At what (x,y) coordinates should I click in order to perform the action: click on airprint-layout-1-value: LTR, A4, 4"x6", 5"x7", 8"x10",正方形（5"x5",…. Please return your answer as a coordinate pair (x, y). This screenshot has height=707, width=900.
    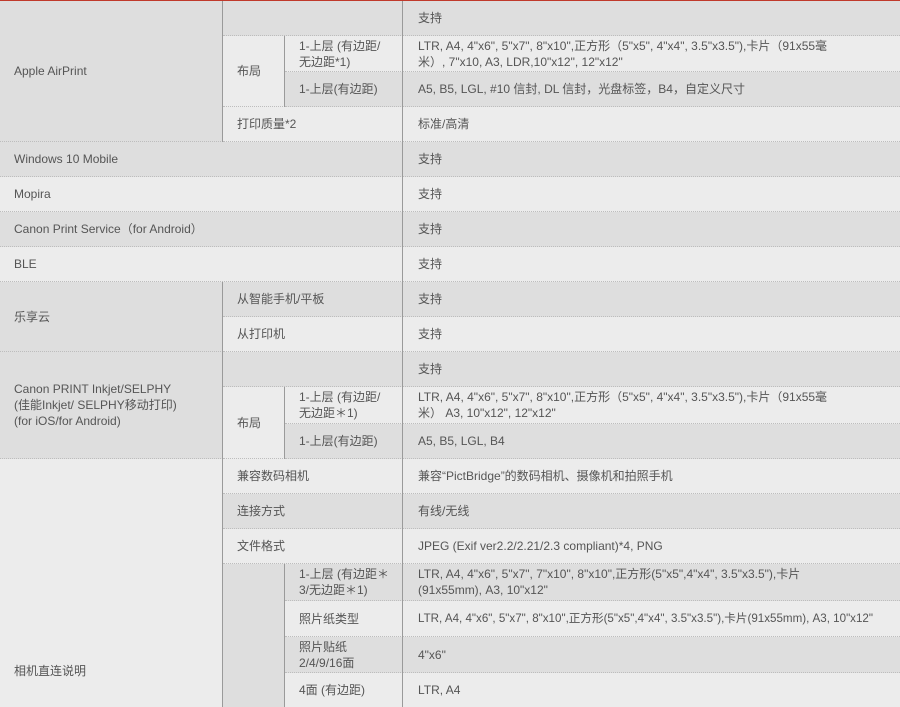
    Looking at the image, I should click on (651, 54).